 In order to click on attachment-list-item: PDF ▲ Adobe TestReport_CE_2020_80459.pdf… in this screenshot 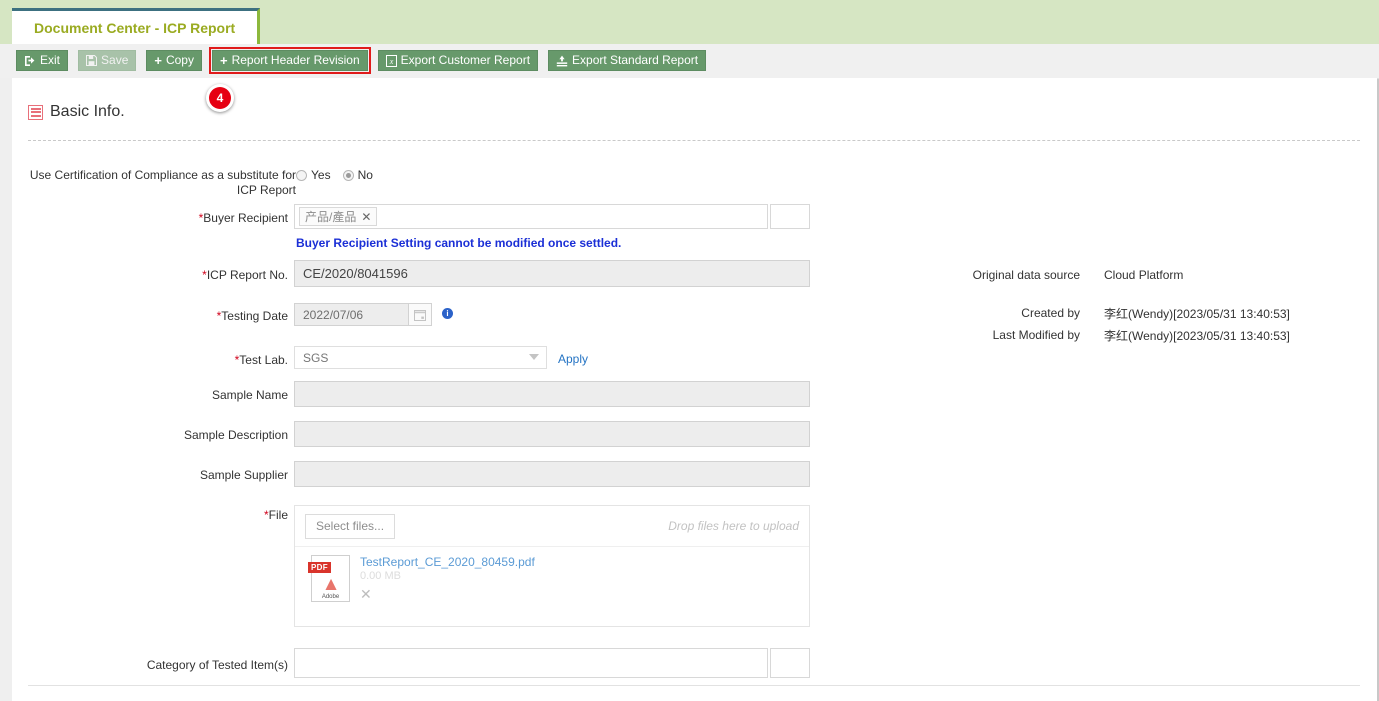, I will do `click(552, 575)`.